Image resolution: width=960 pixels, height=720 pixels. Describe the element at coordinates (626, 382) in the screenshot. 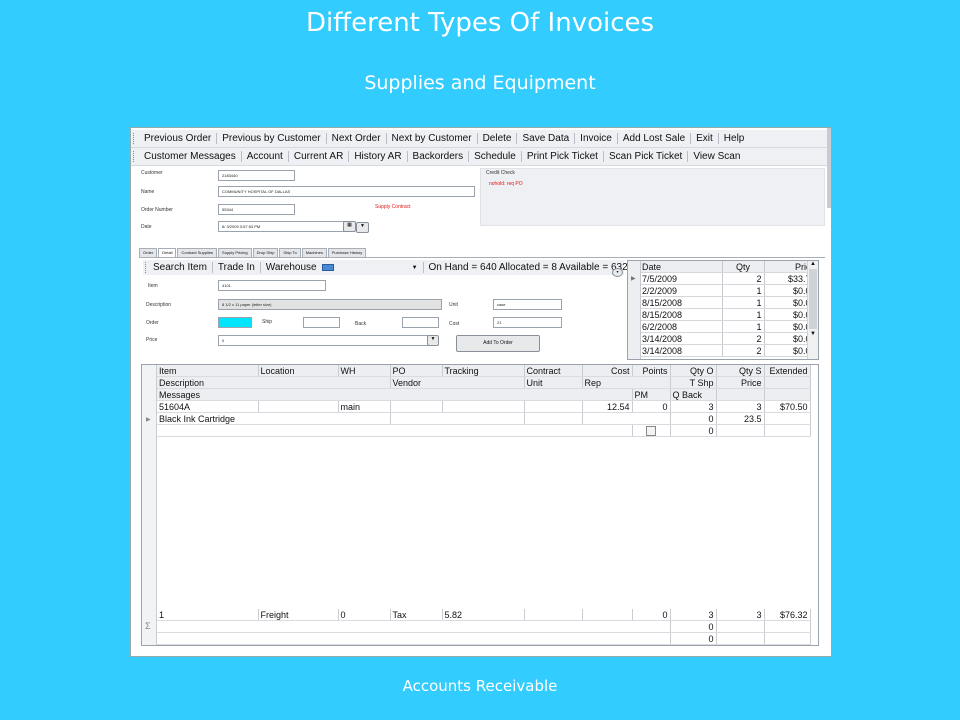

I see `col-rep: Rep` at that location.